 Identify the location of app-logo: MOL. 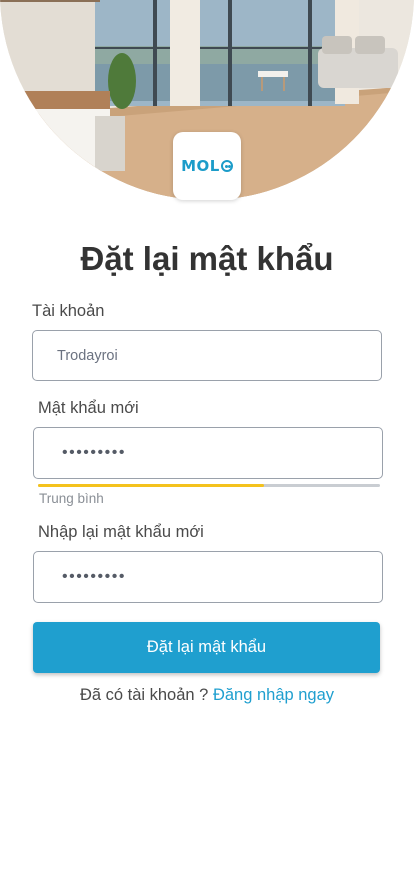
(207, 166).